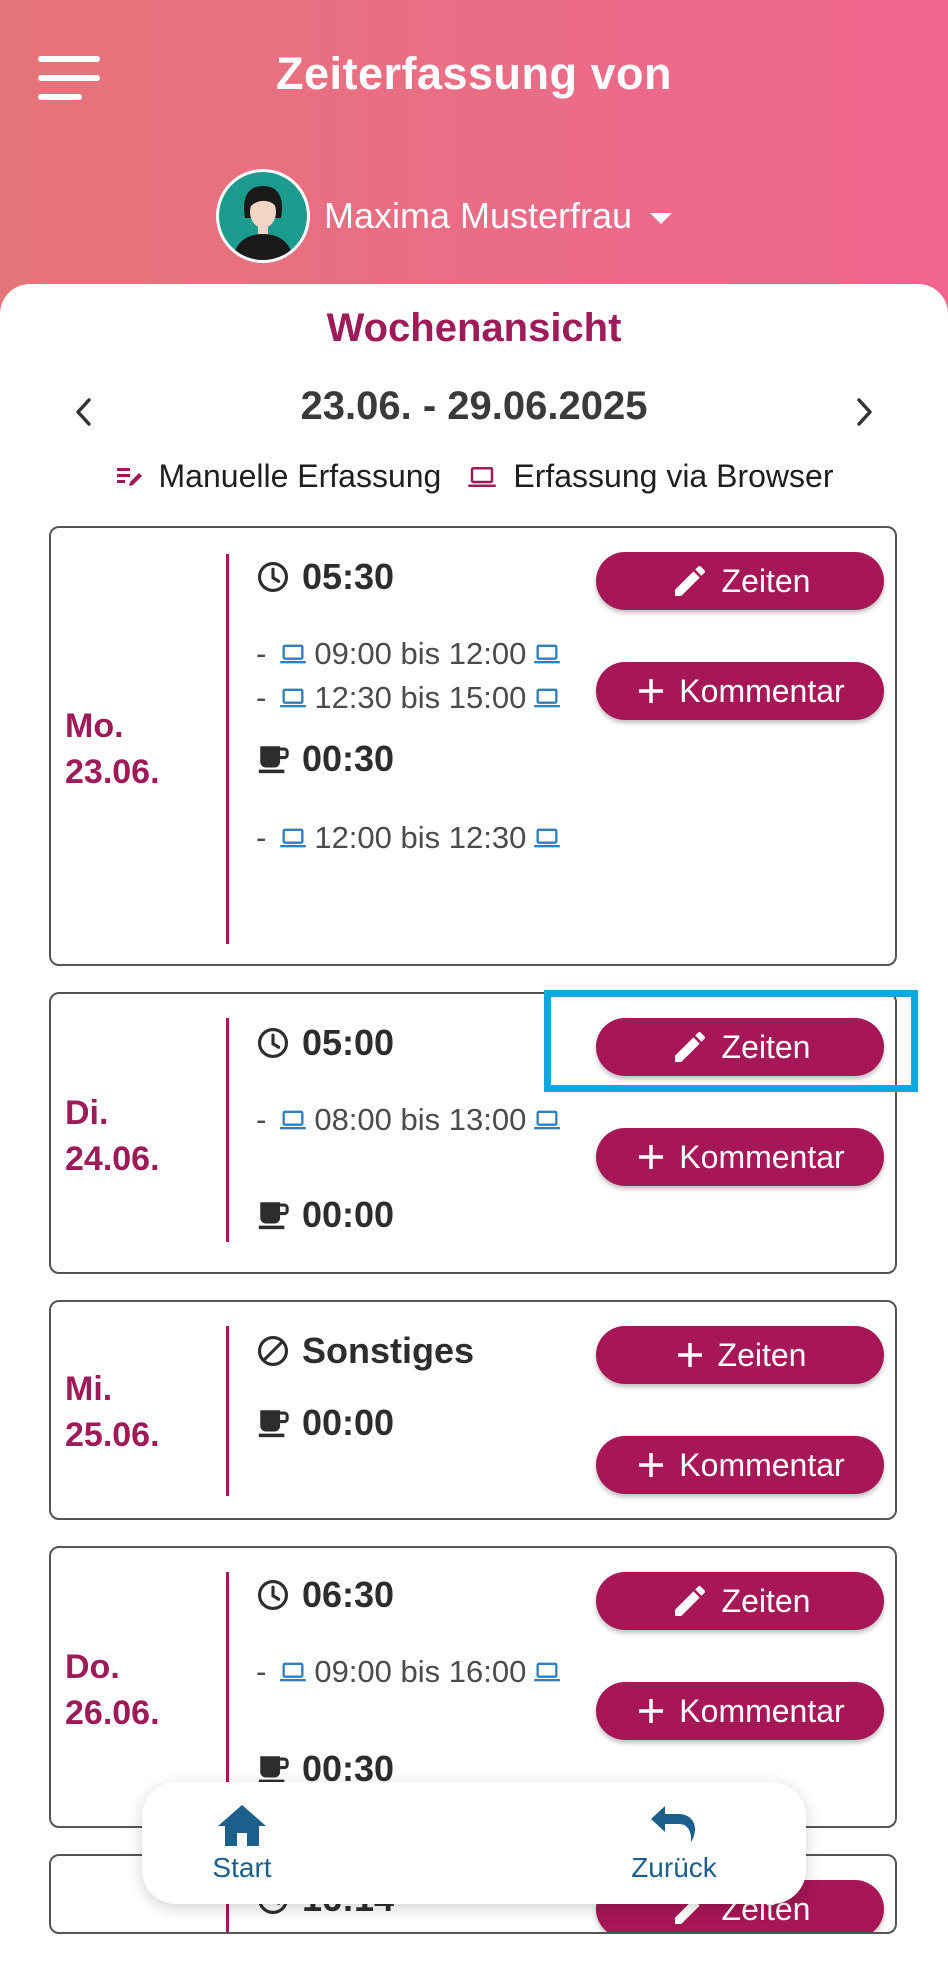 This screenshot has height=1984, width=948. What do you see at coordinates (84, 412) in the screenshot?
I see `chevron-left-icon` at bounding box center [84, 412].